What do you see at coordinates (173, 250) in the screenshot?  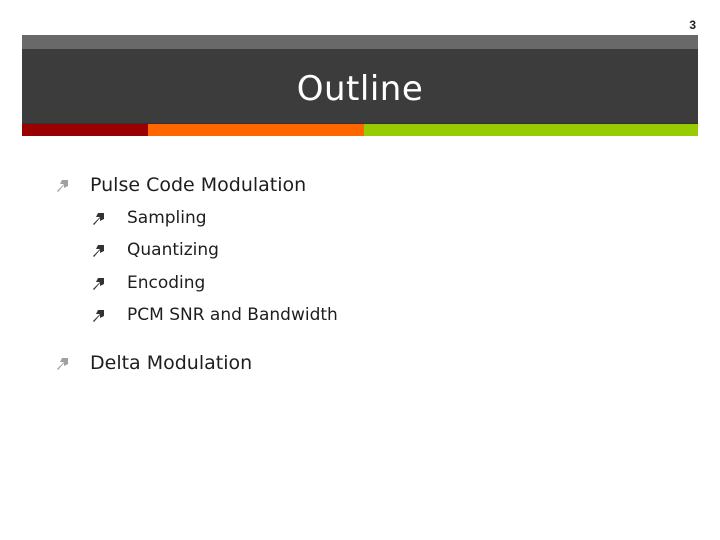 I see `outline-subitem-label: Quantizing` at bounding box center [173, 250].